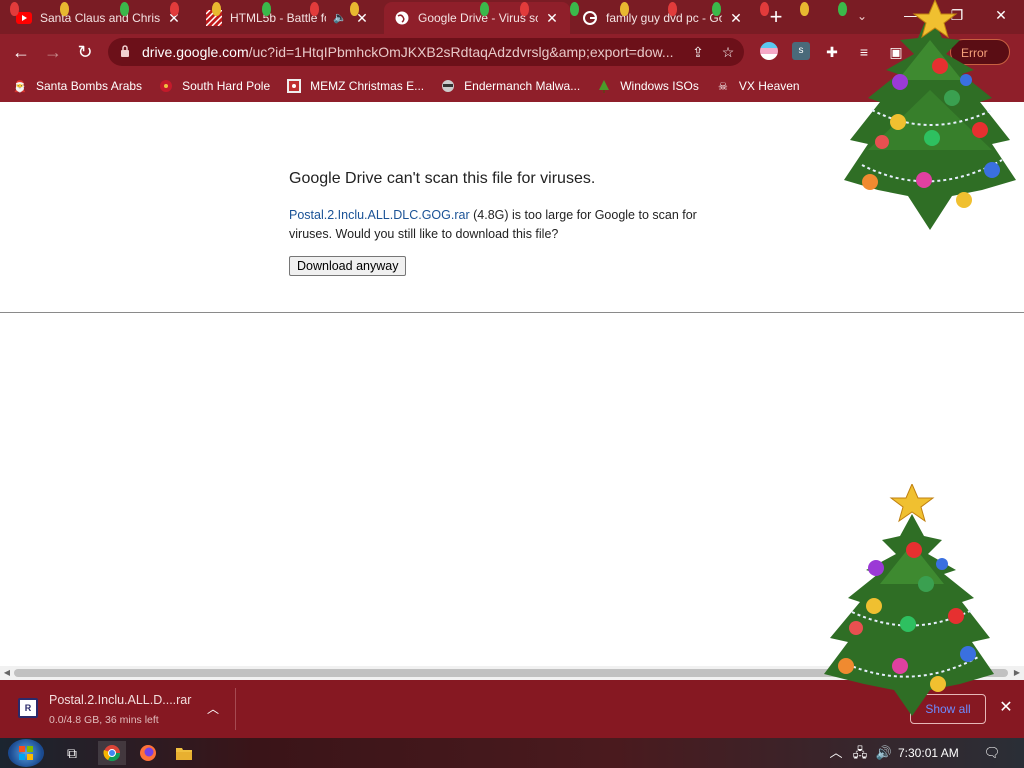 This screenshot has height=768, width=1024. I want to click on tab-title: Google Drive - Virus sc, so click(478, 18).